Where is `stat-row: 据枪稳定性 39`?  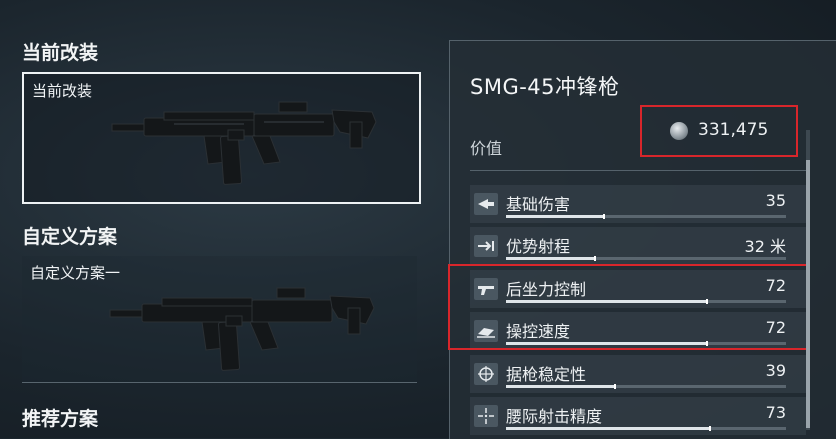
stat-row: 据枪稳定性 39 is located at coordinates (638, 374).